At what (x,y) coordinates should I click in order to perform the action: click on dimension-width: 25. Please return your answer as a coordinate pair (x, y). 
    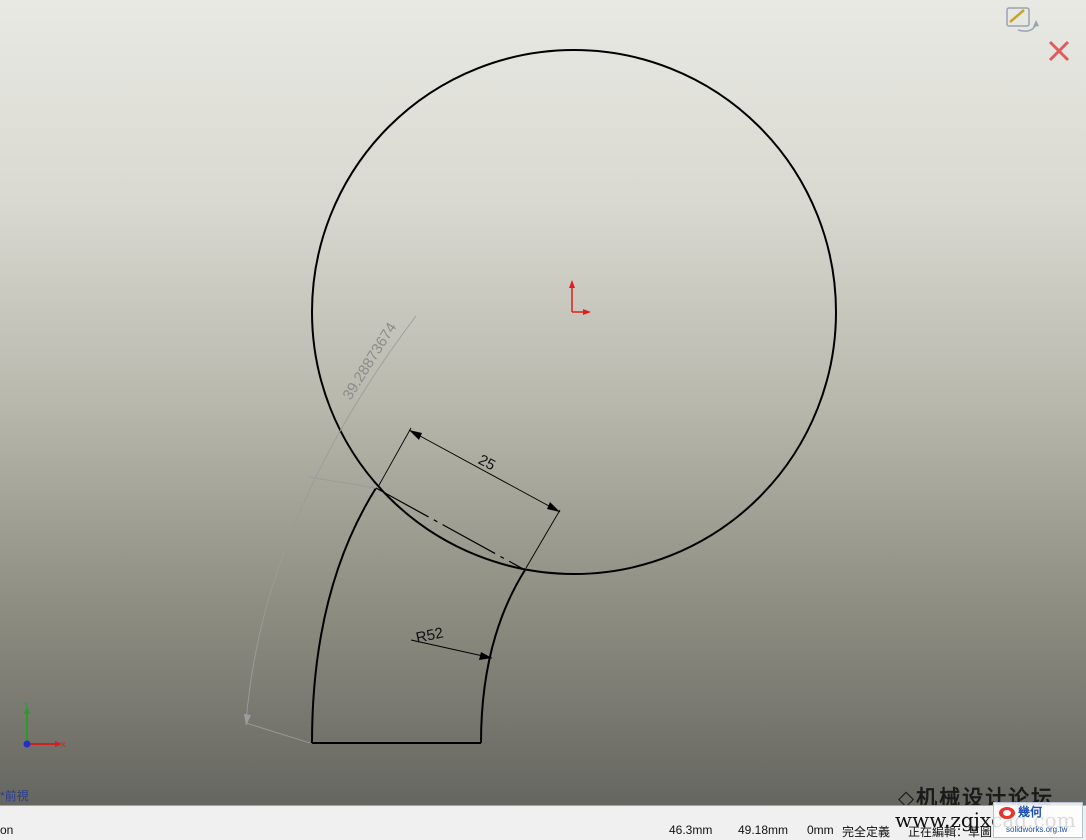
    Looking at the image, I should click on (469, 498).